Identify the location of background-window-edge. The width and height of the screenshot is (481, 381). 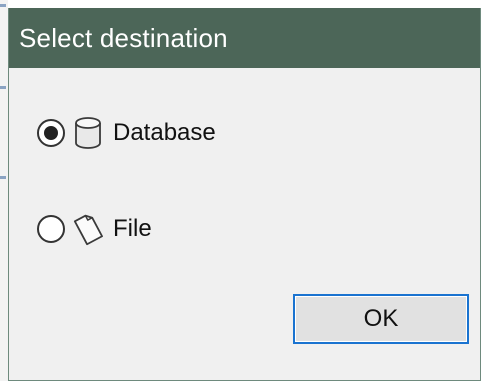
(4, 190).